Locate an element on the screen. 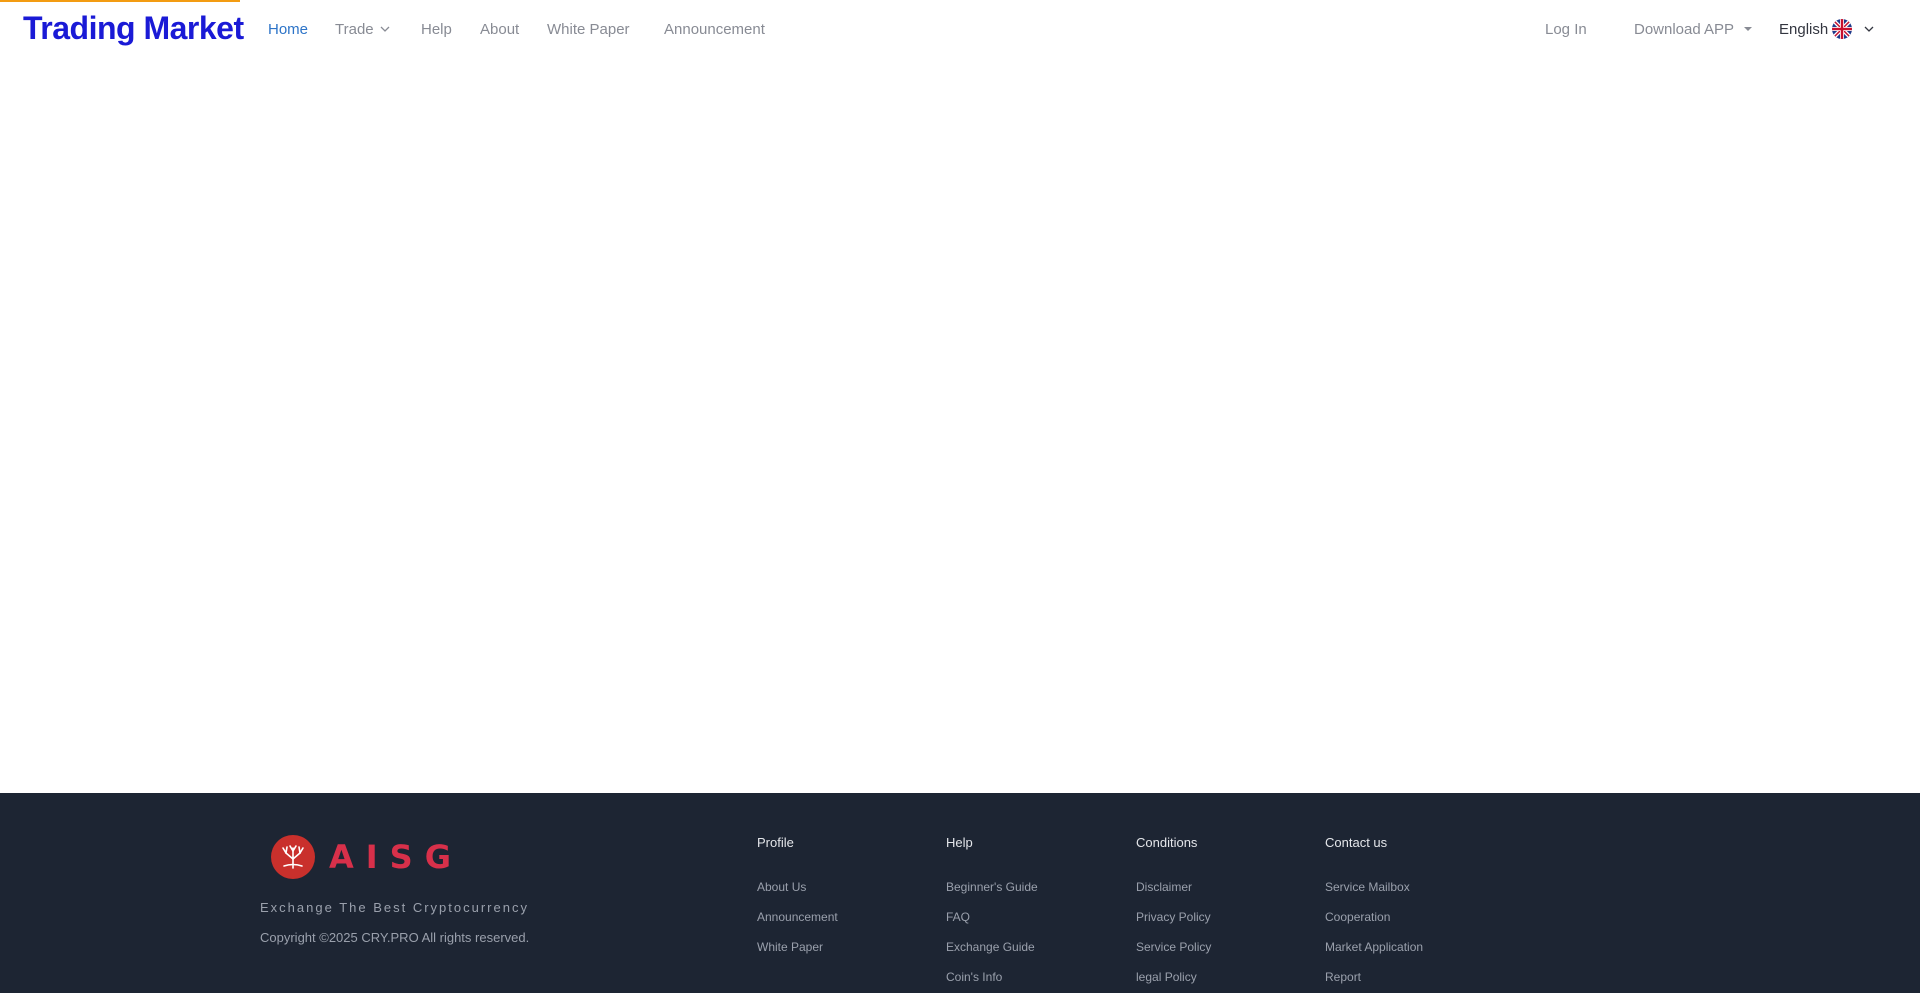 The width and height of the screenshot is (1920, 1000). nav-trade-label: Trade is located at coordinates (354, 29).